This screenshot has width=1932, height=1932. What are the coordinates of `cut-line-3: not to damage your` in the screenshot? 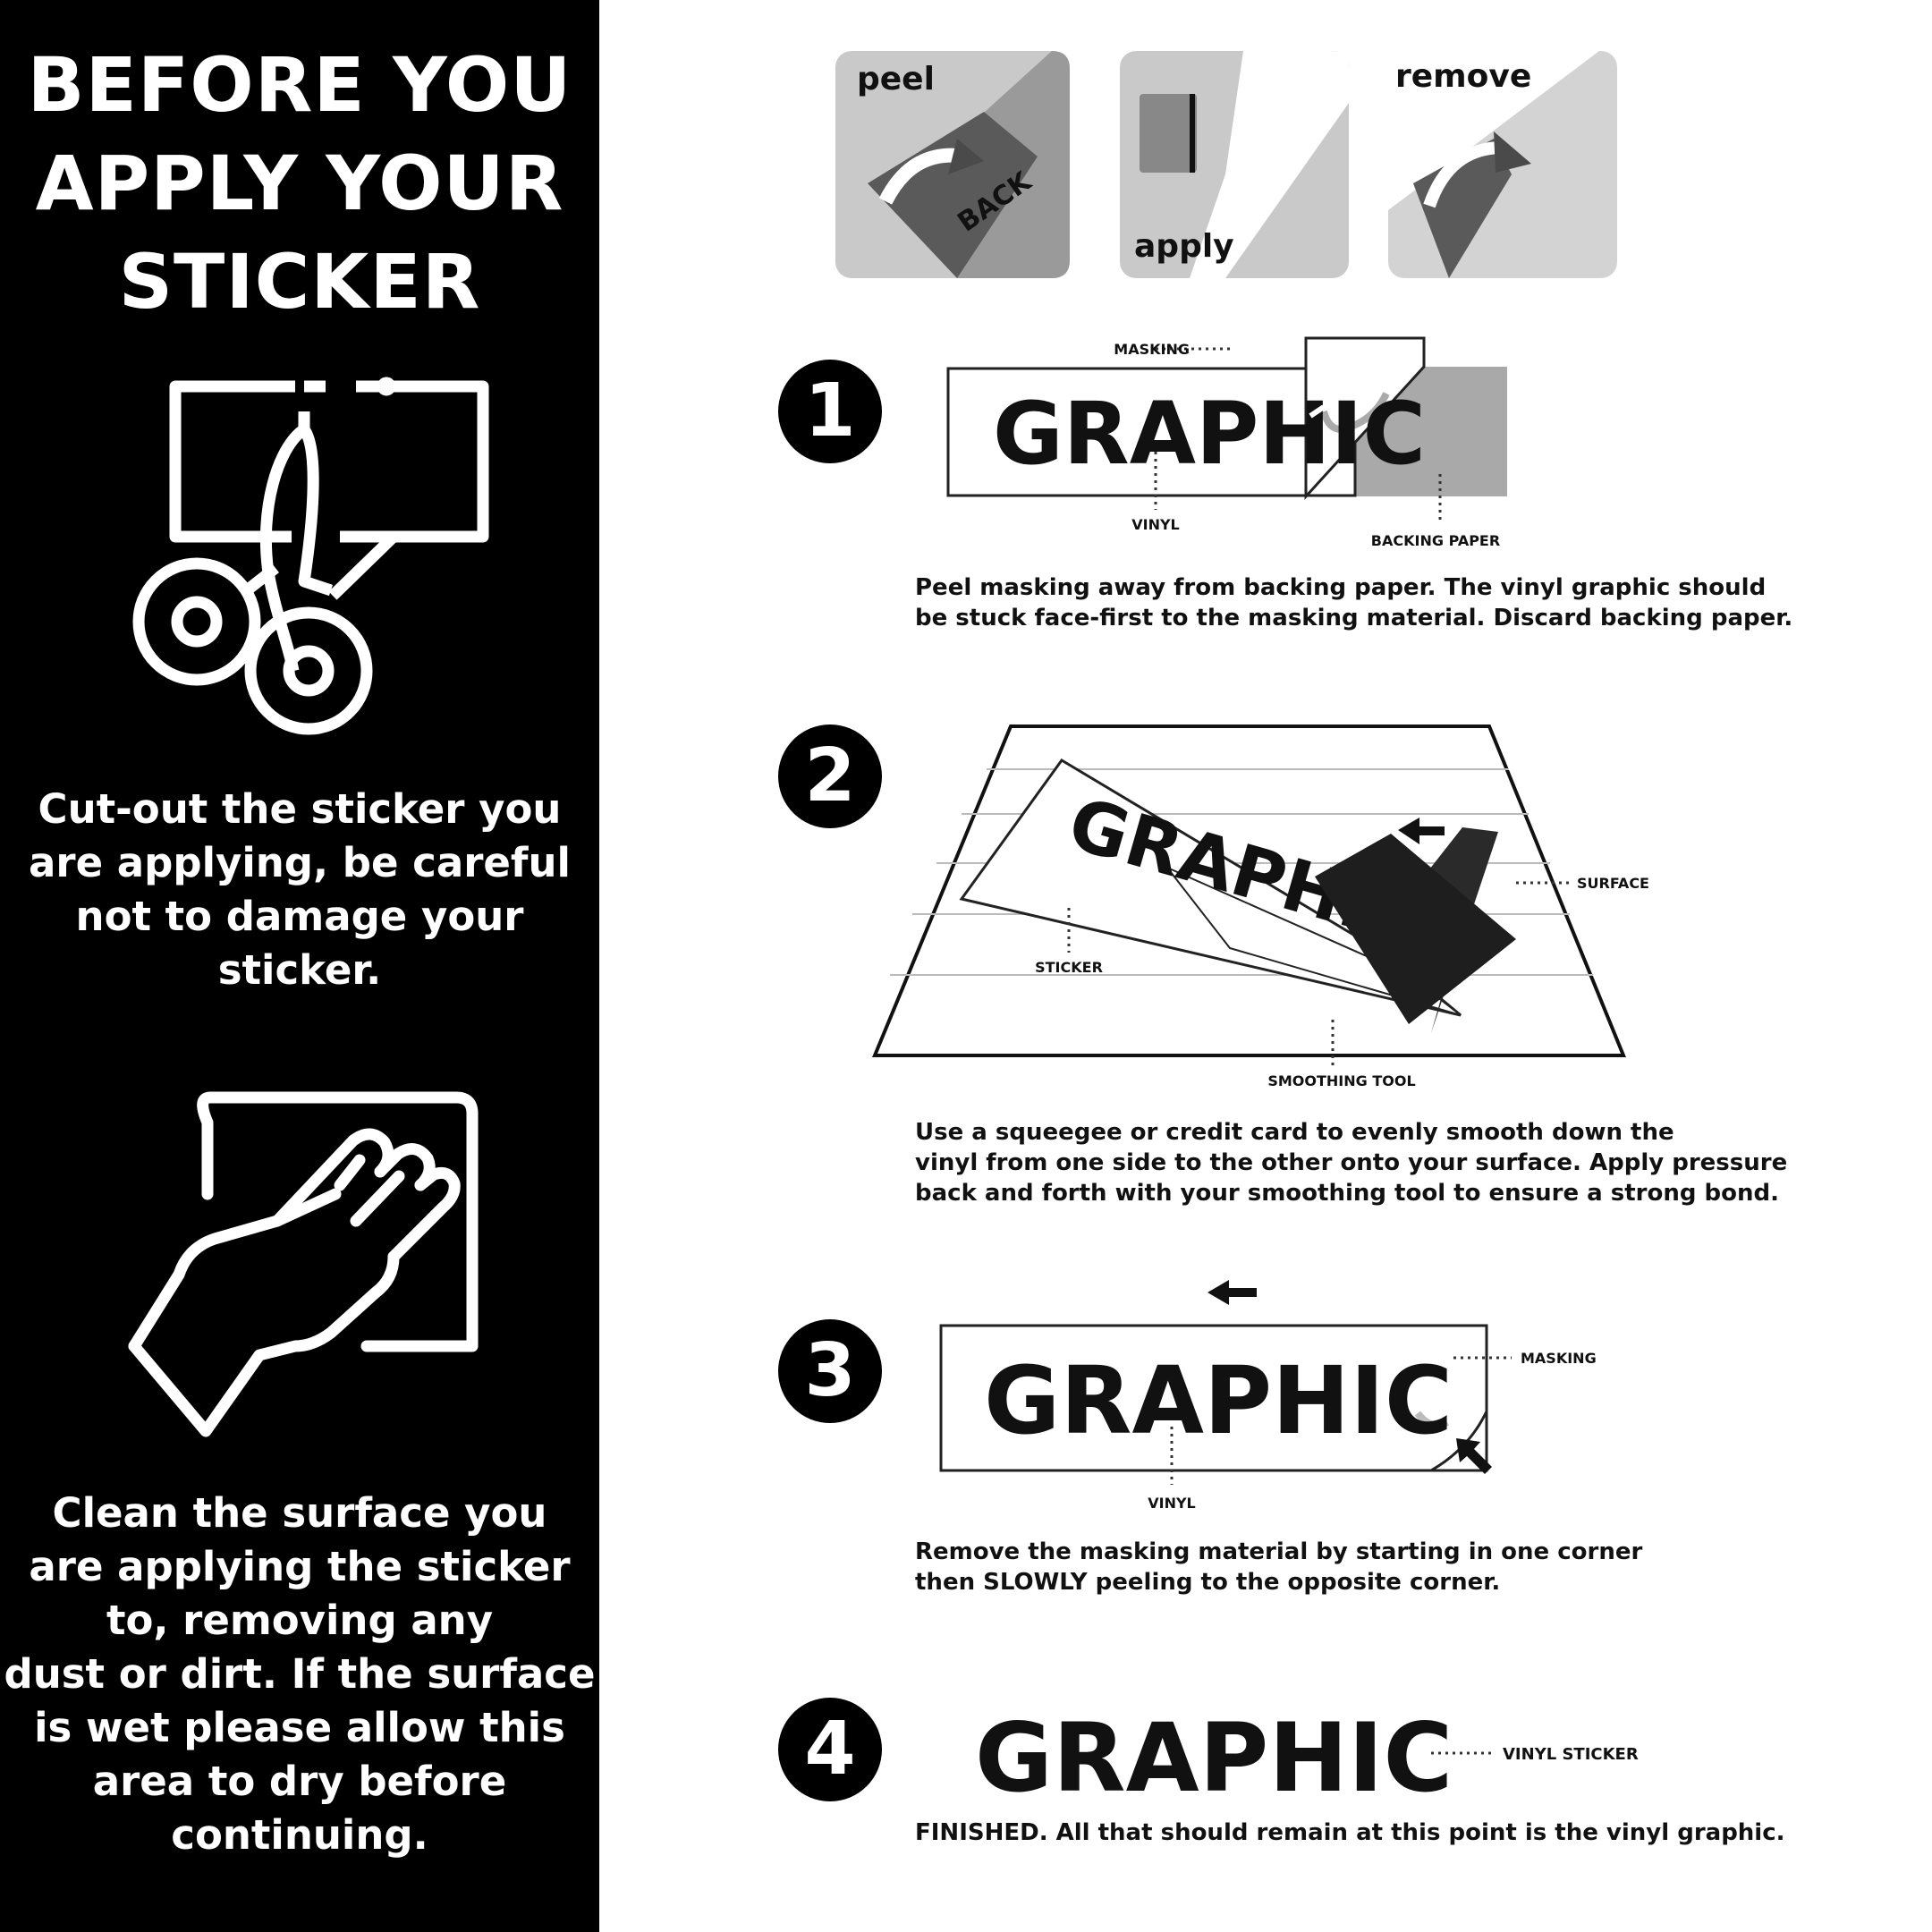 It's located at (299, 916).